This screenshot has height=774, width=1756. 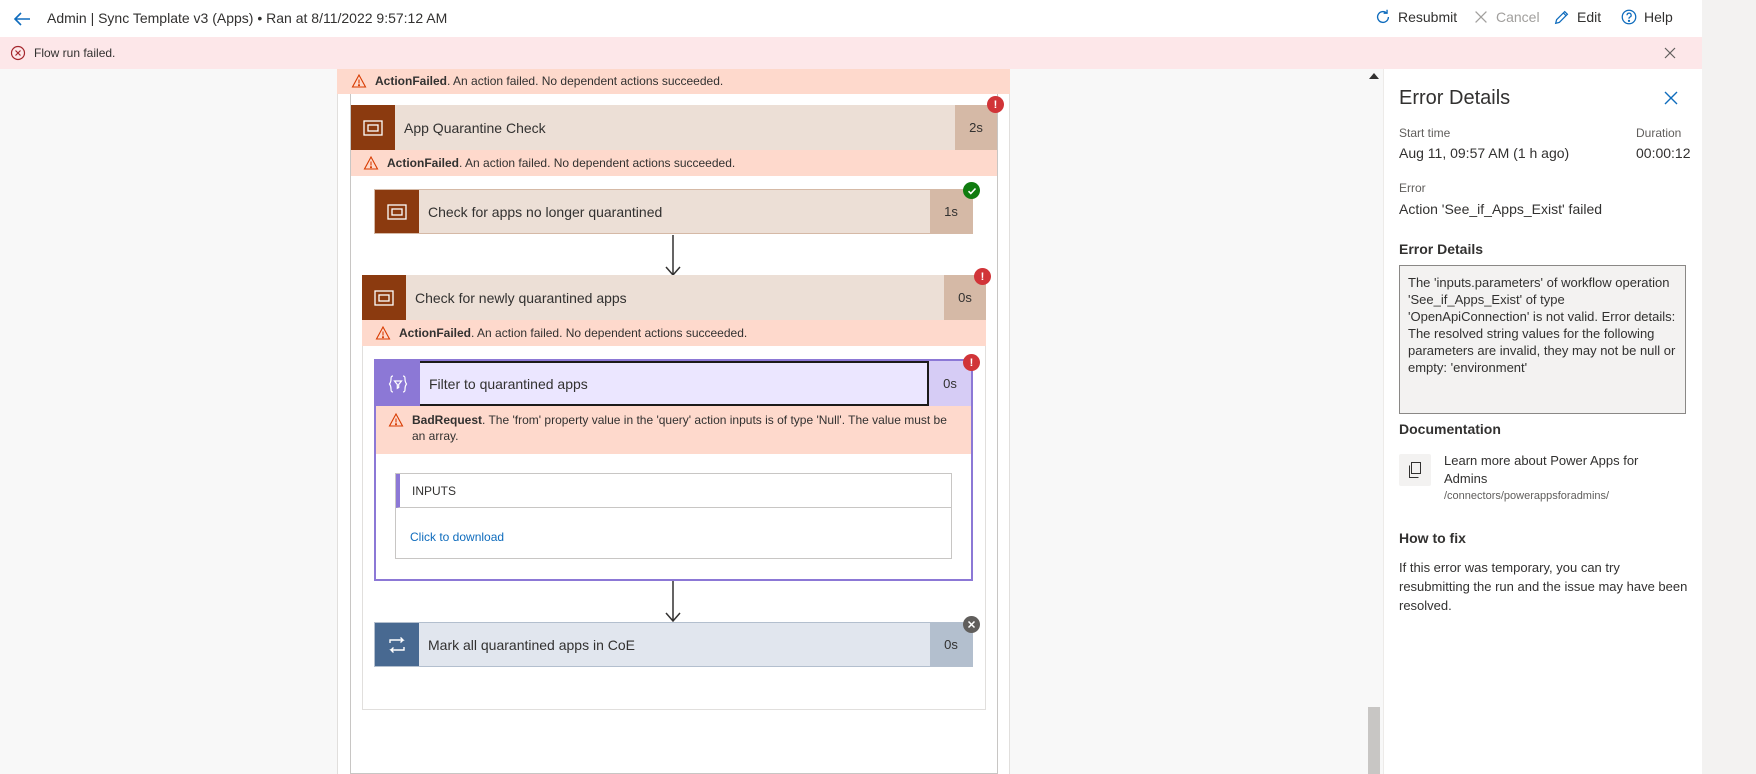 I want to click on mark-all-quarantined-apps-card: Mark all quarantined apps in CoE 0s, so click(x=673, y=644).